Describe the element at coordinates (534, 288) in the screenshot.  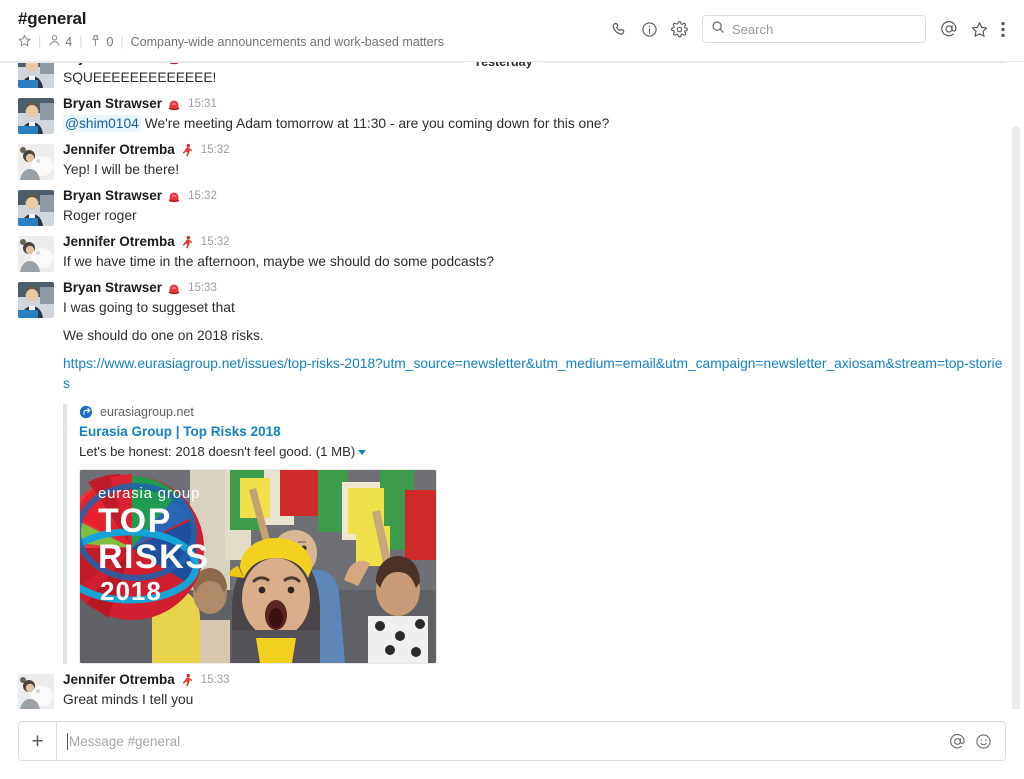
I see `message-nameline: Bryan Strawser 15:33` at that location.